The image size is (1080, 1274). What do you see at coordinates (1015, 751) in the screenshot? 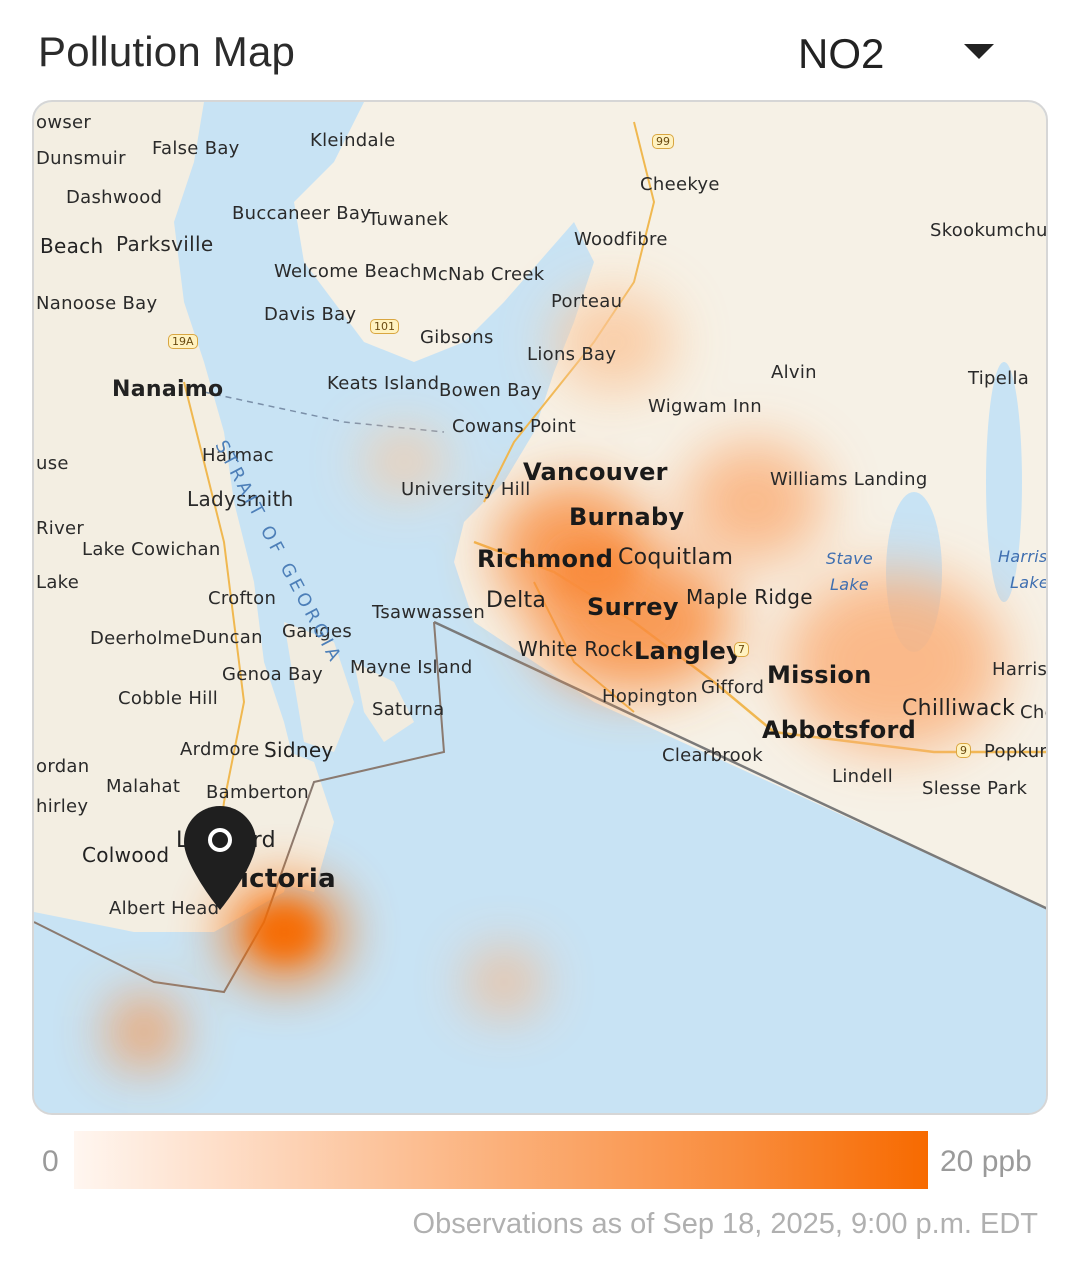
I see `map-label: Popkum` at bounding box center [1015, 751].